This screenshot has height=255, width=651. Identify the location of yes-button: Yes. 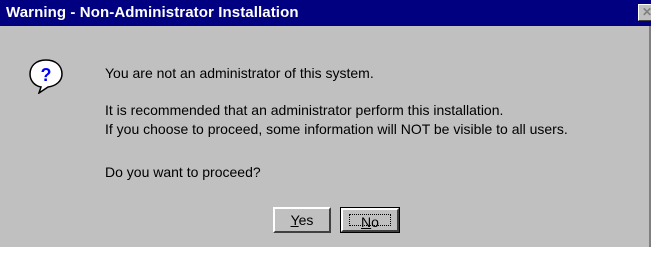
(302, 220).